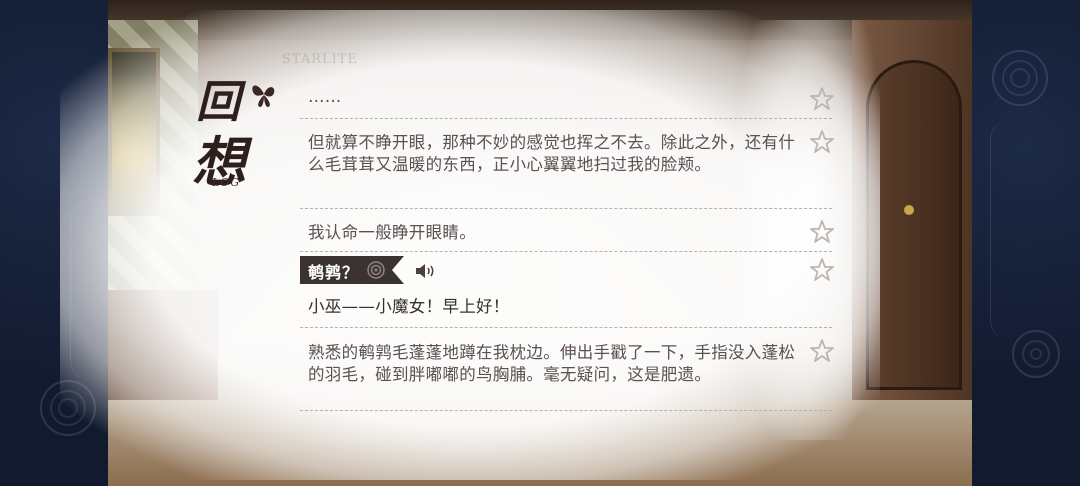 The image size is (1080, 486). I want to click on background-logo-text: STARLITE, so click(320, 59).